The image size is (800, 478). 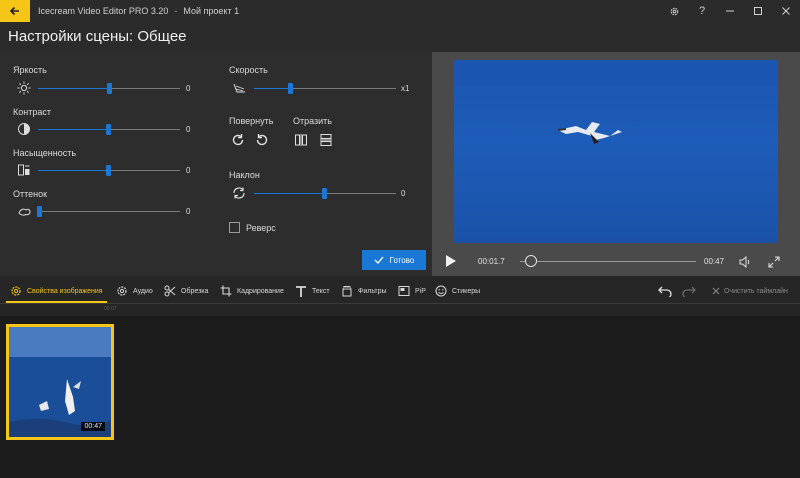 I want to click on tab-label: PiP, so click(x=420, y=291).